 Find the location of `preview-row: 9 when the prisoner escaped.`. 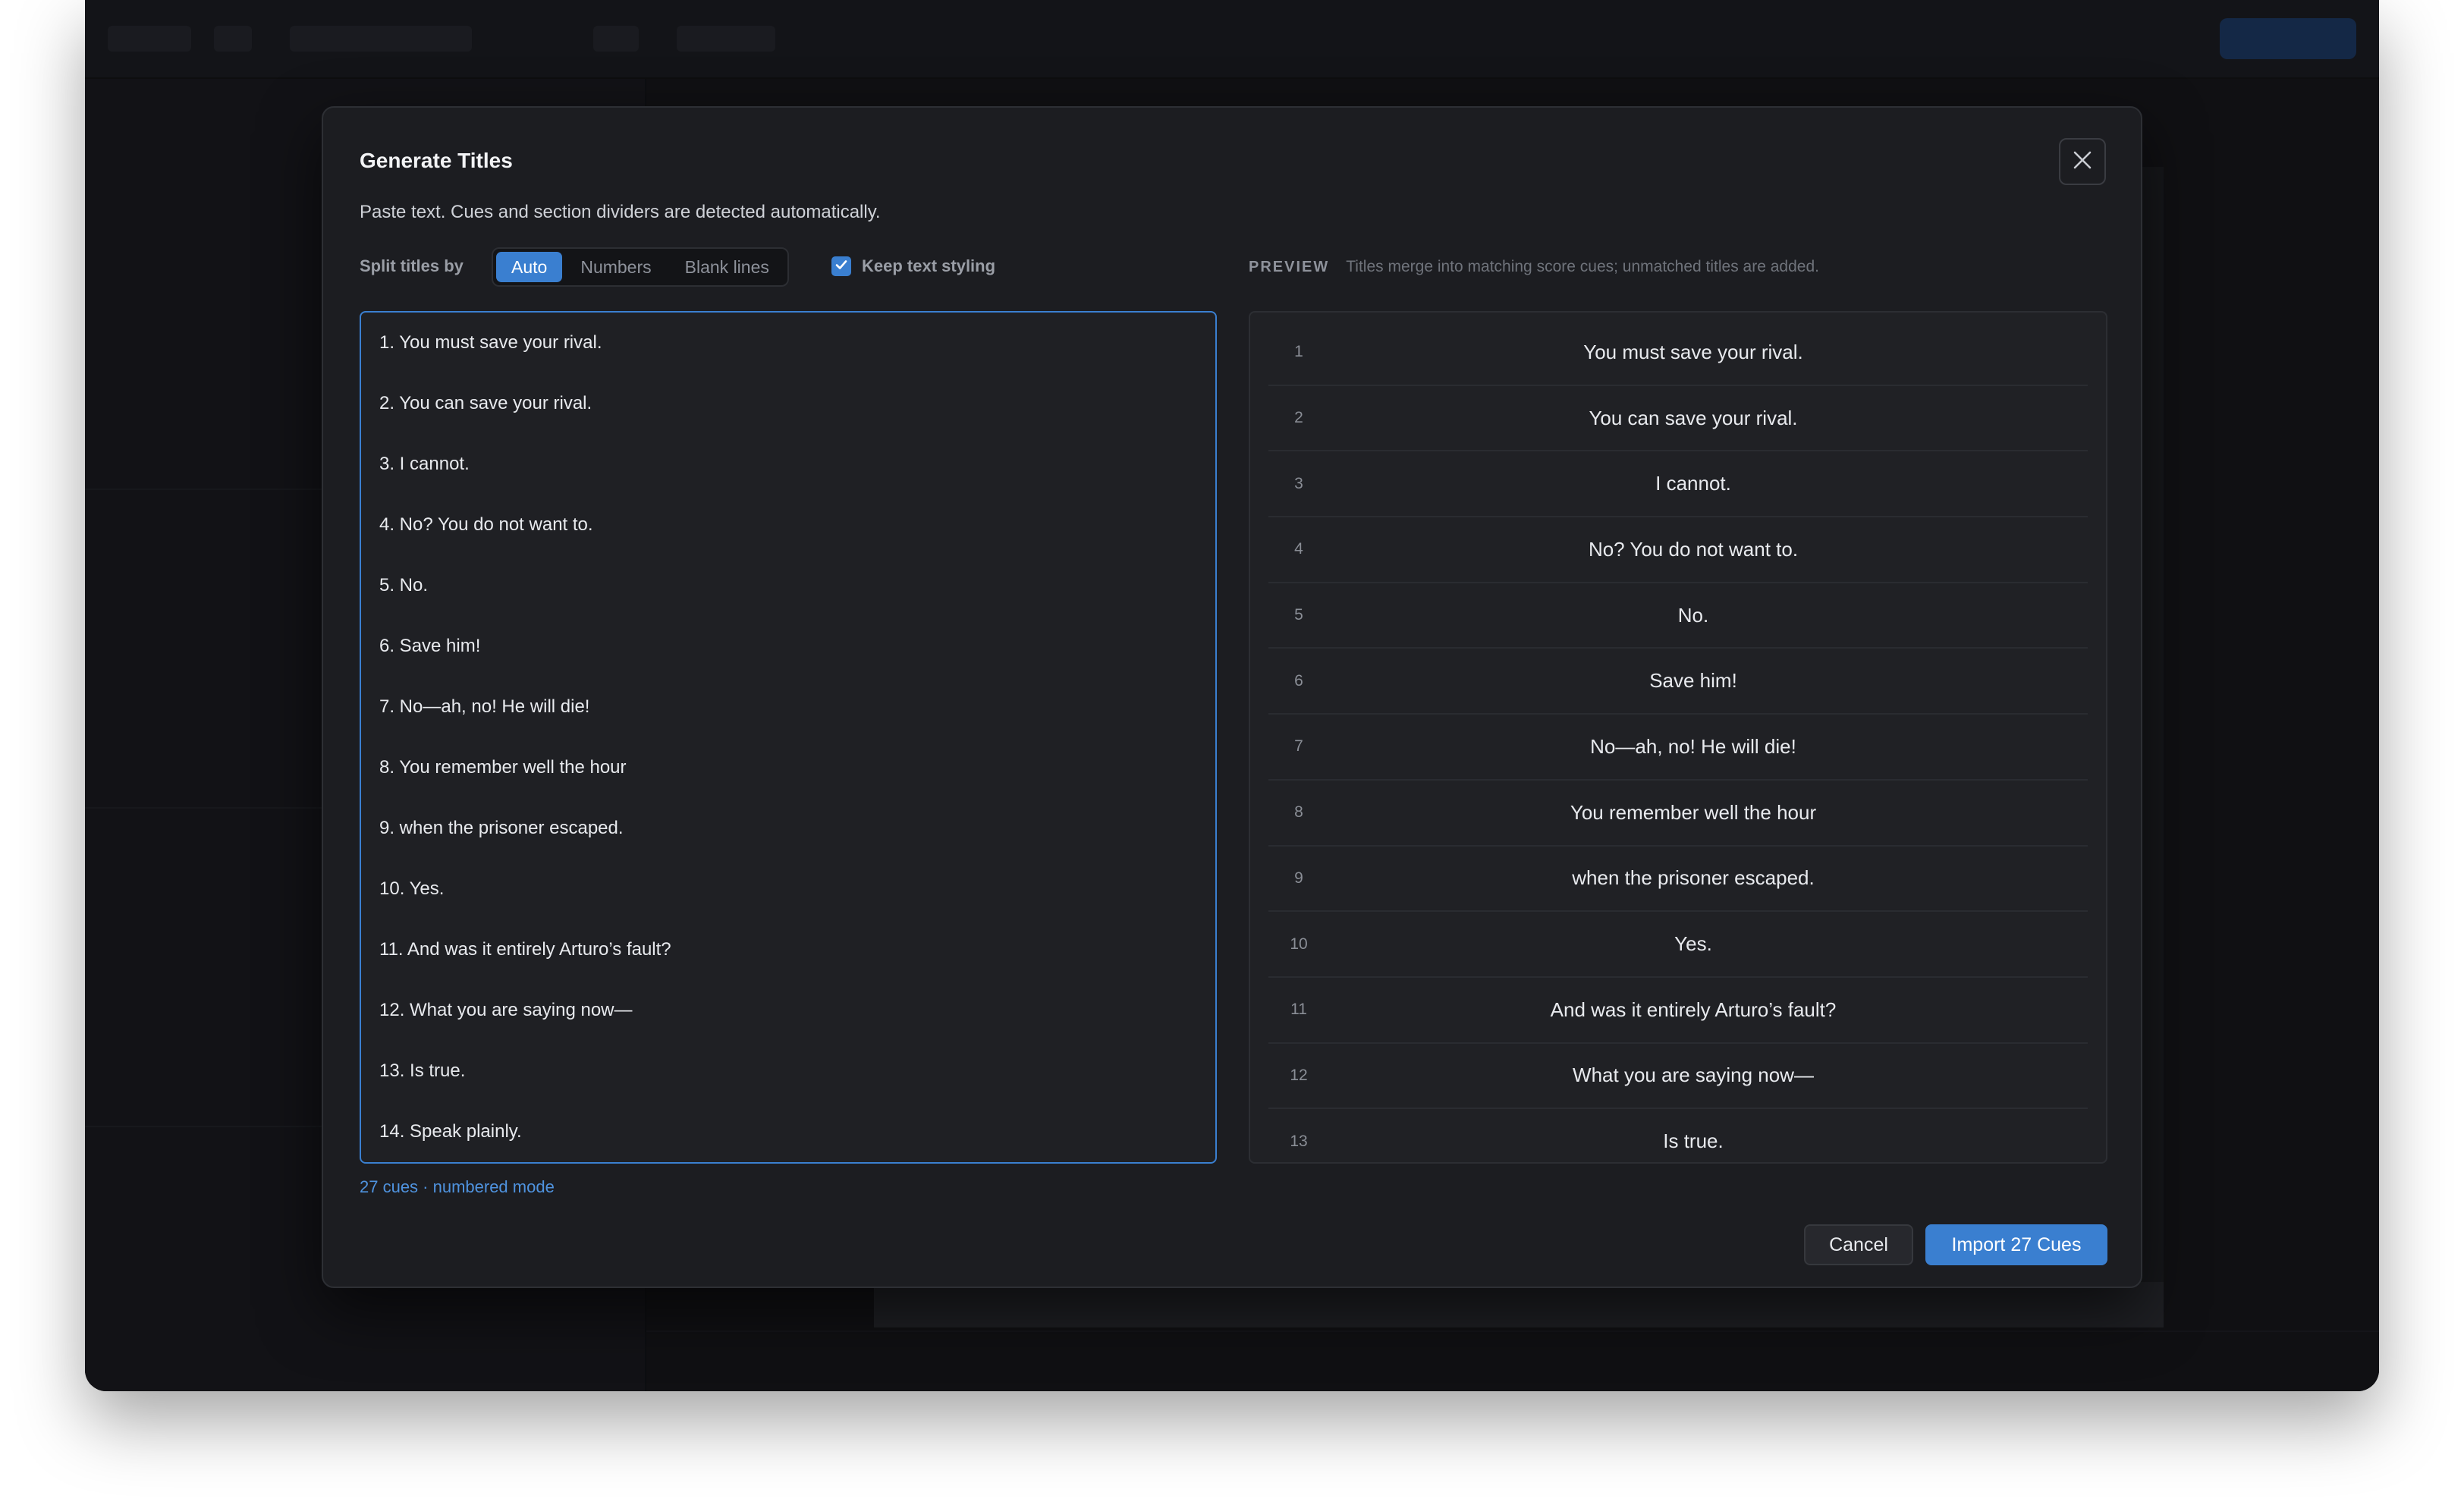

preview-row: 9 when the prisoner escaped. is located at coordinates (1678, 880).